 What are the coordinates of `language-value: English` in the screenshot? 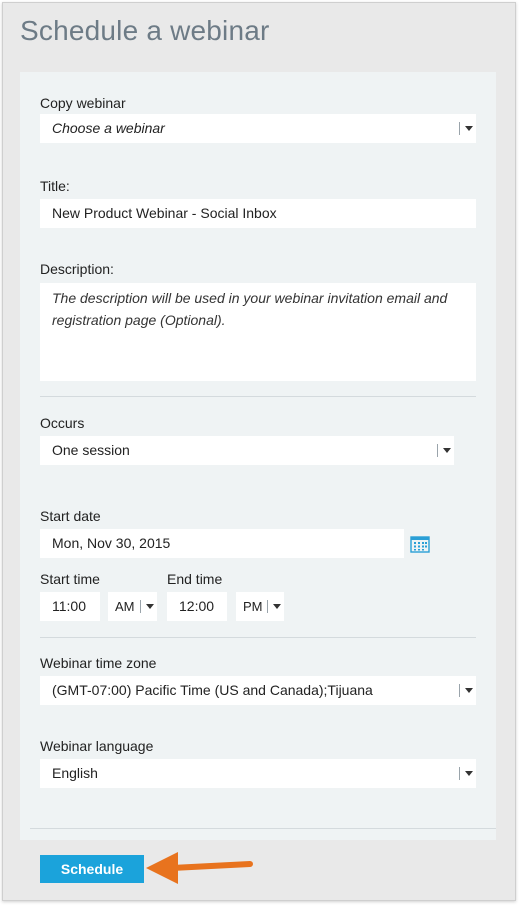 It's located at (75, 773).